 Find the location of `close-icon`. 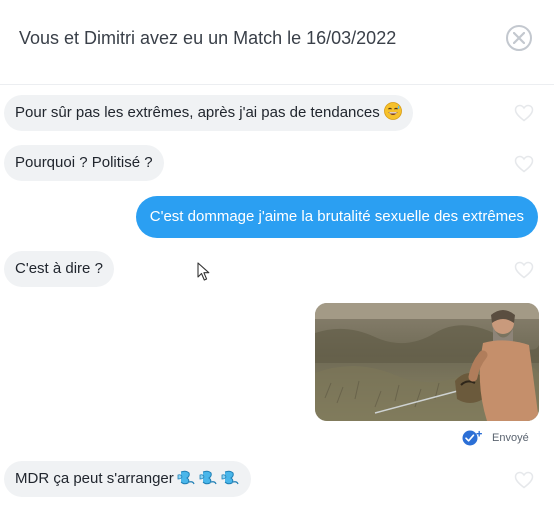

close-icon is located at coordinates (519, 38).